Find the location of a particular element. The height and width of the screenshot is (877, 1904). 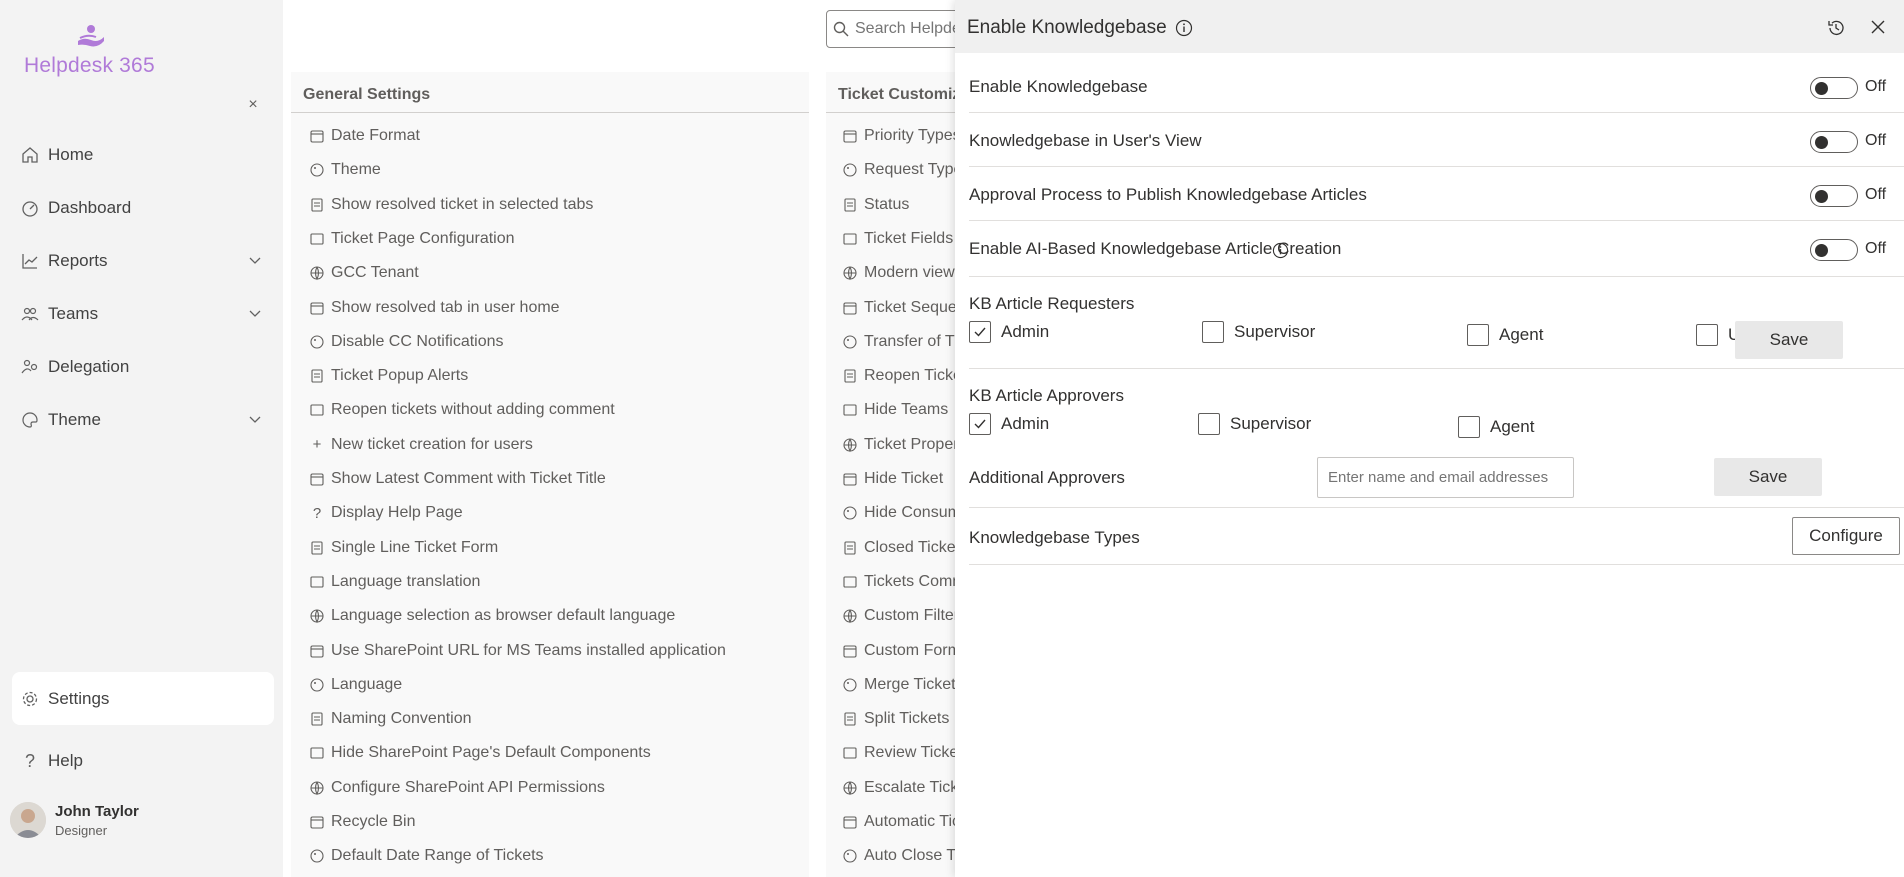

chevron-down-icon is located at coordinates (255, 313).